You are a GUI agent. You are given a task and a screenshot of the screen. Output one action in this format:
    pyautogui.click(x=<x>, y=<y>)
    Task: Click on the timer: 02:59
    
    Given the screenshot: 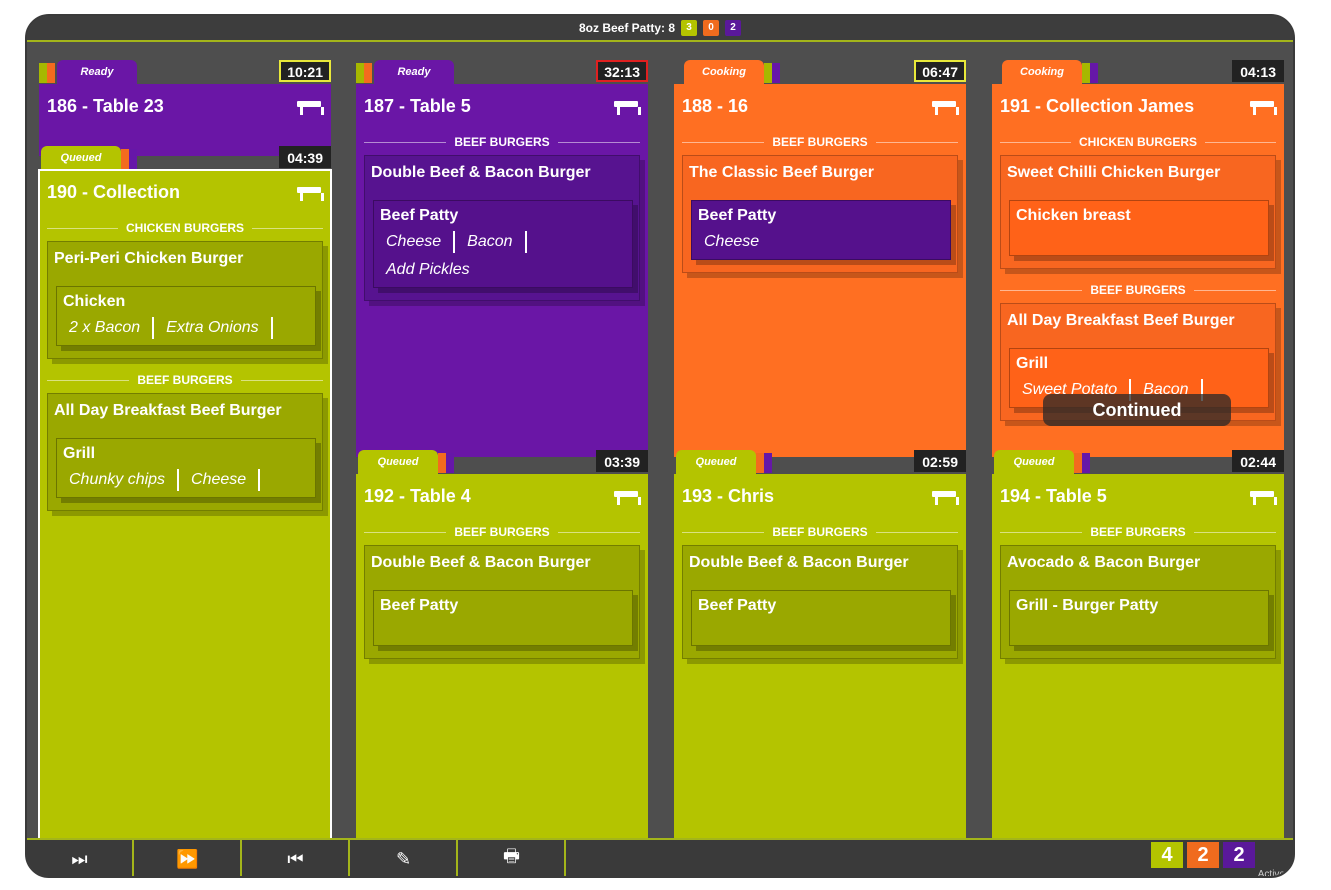 What is the action you would take?
    pyautogui.click(x=940, y=461)
    